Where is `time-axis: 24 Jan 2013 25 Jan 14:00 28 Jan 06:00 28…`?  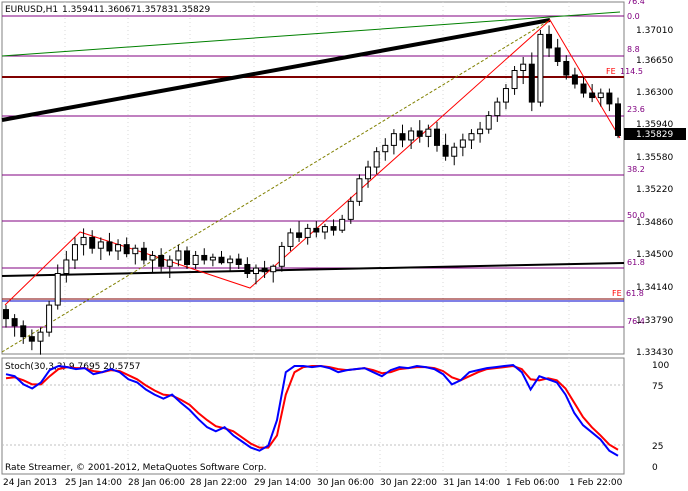 time-axis: 24 Jan 2013 25 Jan 14:00 28 Jan 06:00 28… is located at coordinates (313, 483).